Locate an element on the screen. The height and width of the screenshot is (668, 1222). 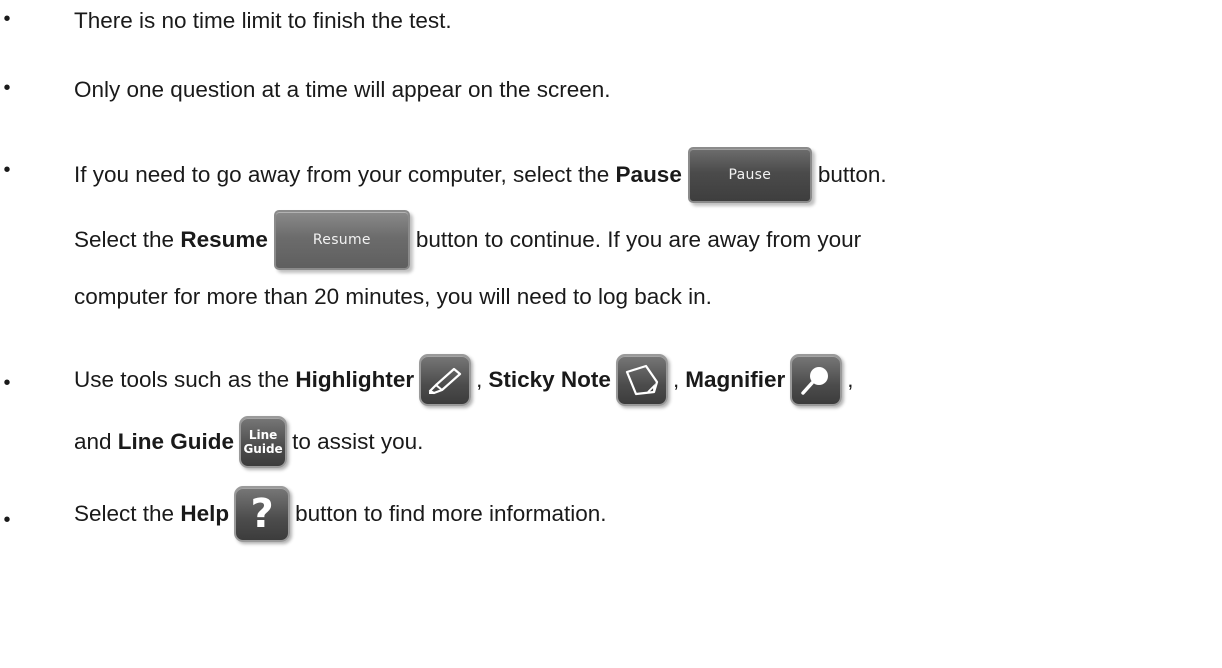
sticky-note-icon-graphic is located at coordinates (642, 380).